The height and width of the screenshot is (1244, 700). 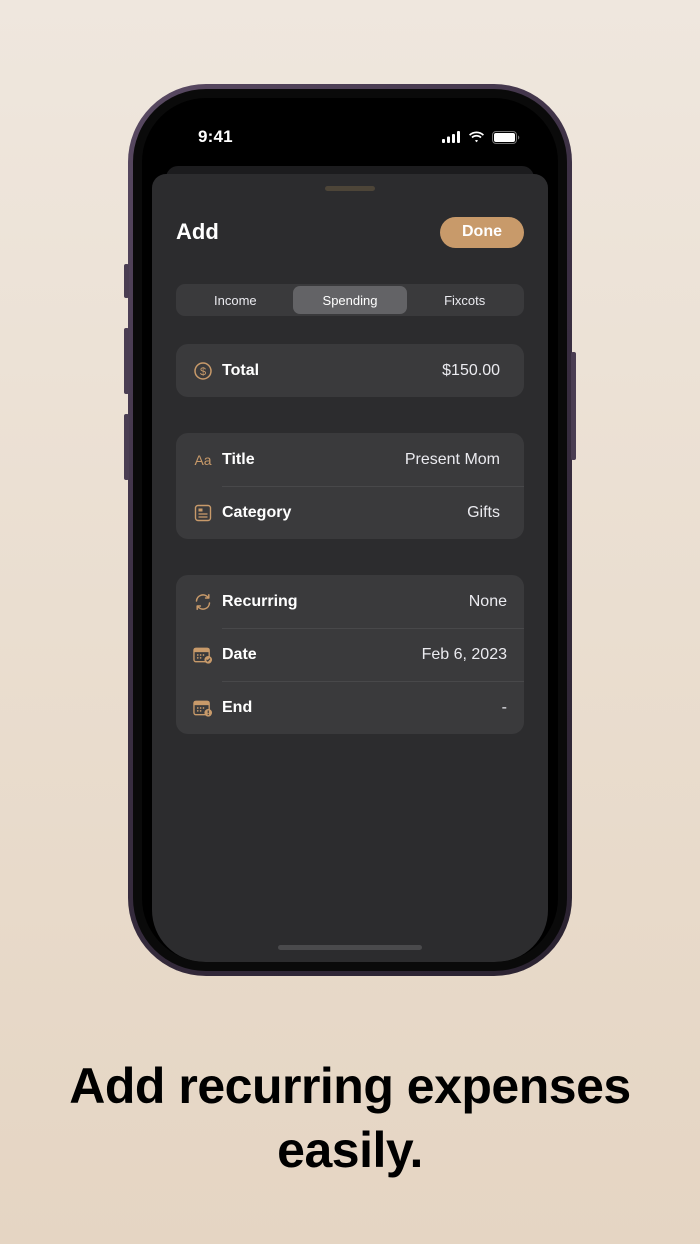 I want to click on status-time: 9:41, so click(x=215, y=136).